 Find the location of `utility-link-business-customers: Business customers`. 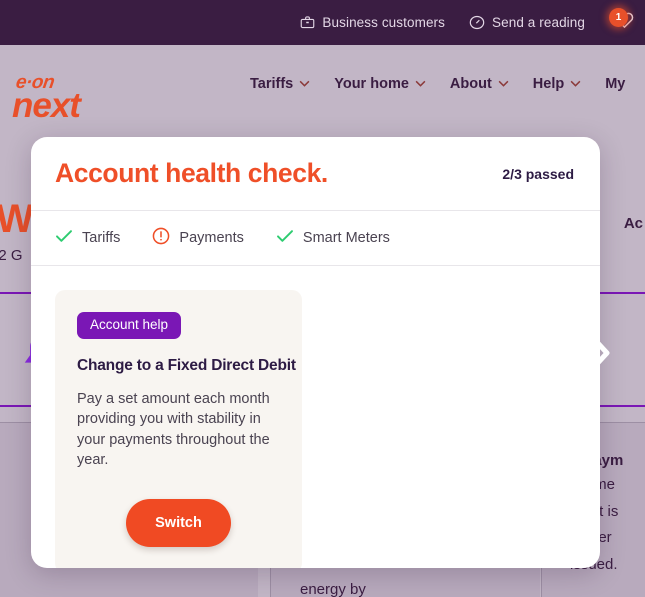

utility-link-business-customers: Business customers is located at coordinates (372, 22).